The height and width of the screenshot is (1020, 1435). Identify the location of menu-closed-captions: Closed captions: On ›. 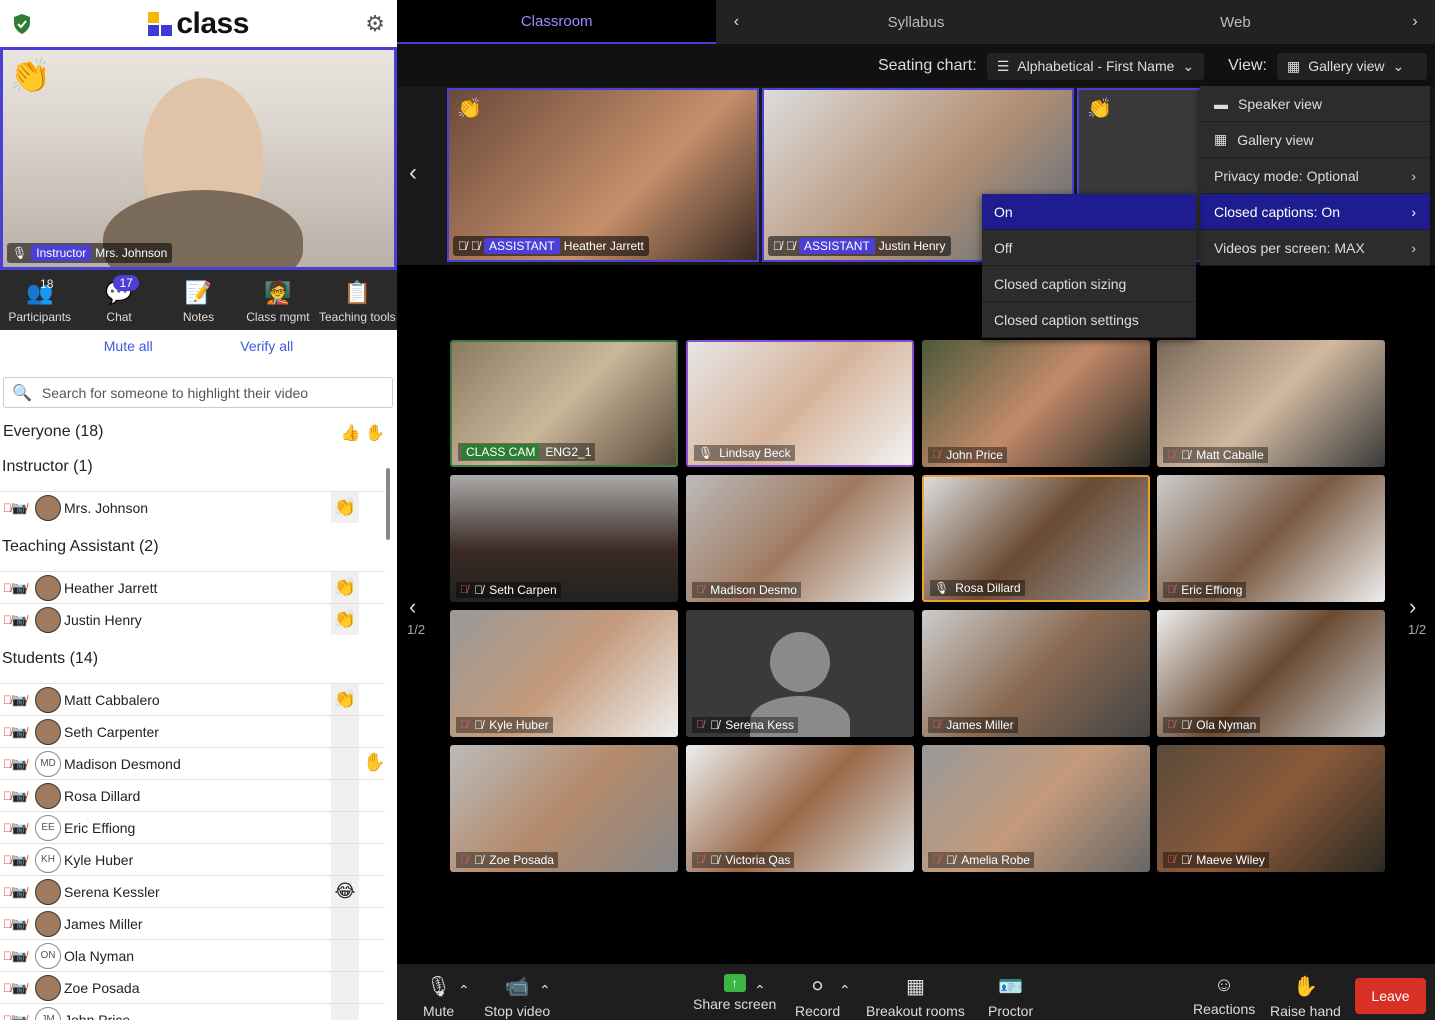
(1315, 212).